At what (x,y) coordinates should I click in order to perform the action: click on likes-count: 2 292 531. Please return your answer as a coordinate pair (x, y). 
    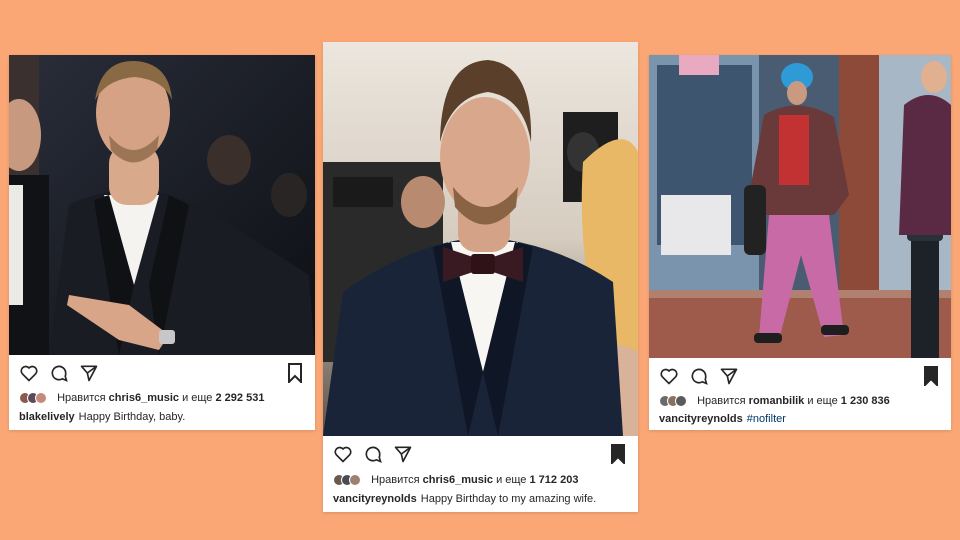
    Looking at the image, I should click on (240, 398).